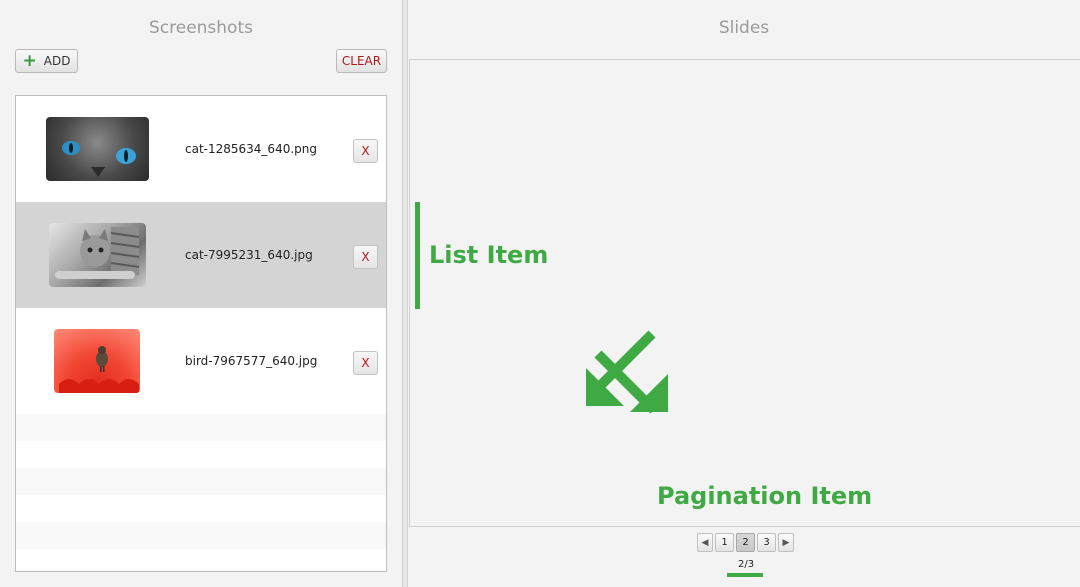 The height and width of the screenshot is (587, 1080). Describe the element at coordinates (724, 542) in the screenshot. I see `page-button: 1` at that location.